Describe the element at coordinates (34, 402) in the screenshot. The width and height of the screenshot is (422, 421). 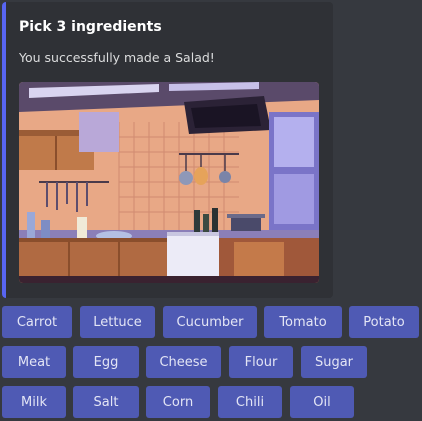
I see `ingredient-button-milk: Milk` at that location.